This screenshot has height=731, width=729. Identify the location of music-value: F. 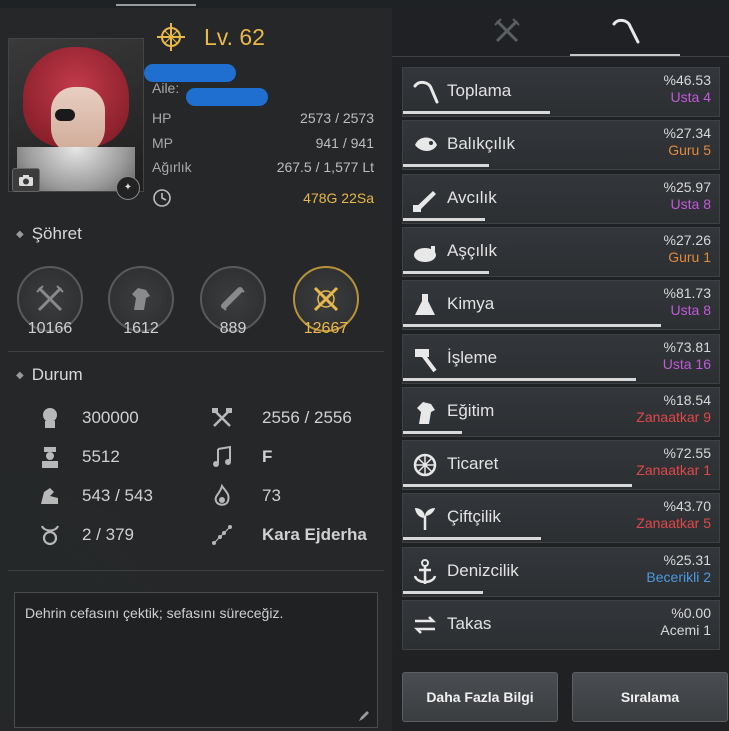
(267, 456).